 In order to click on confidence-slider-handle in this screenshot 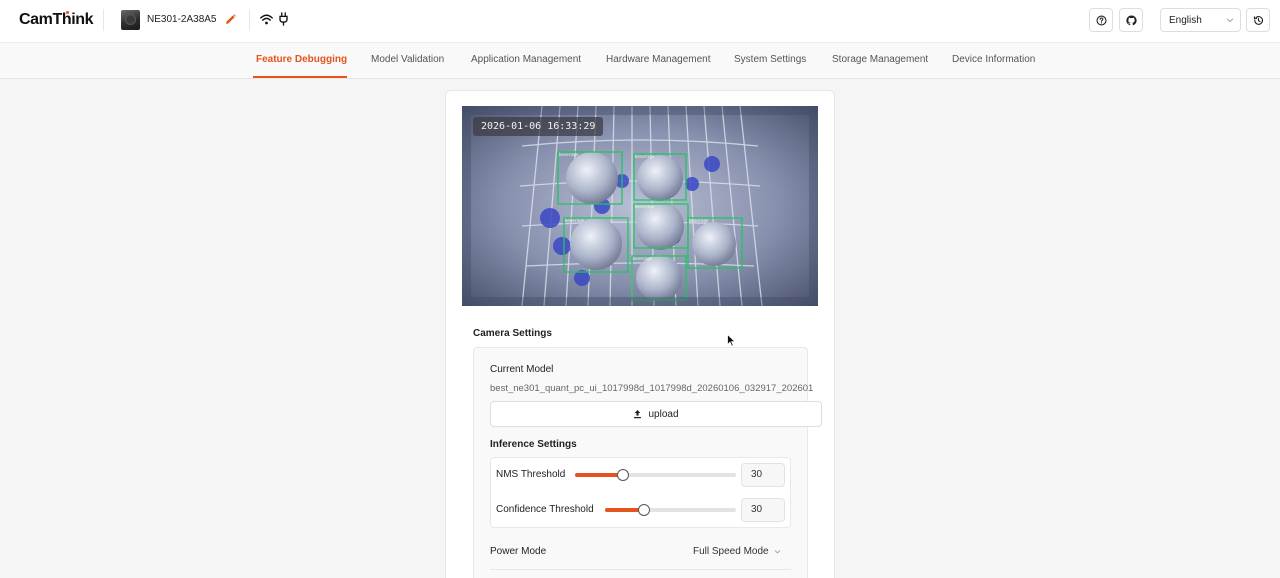, I will do `click(644, 510)`.